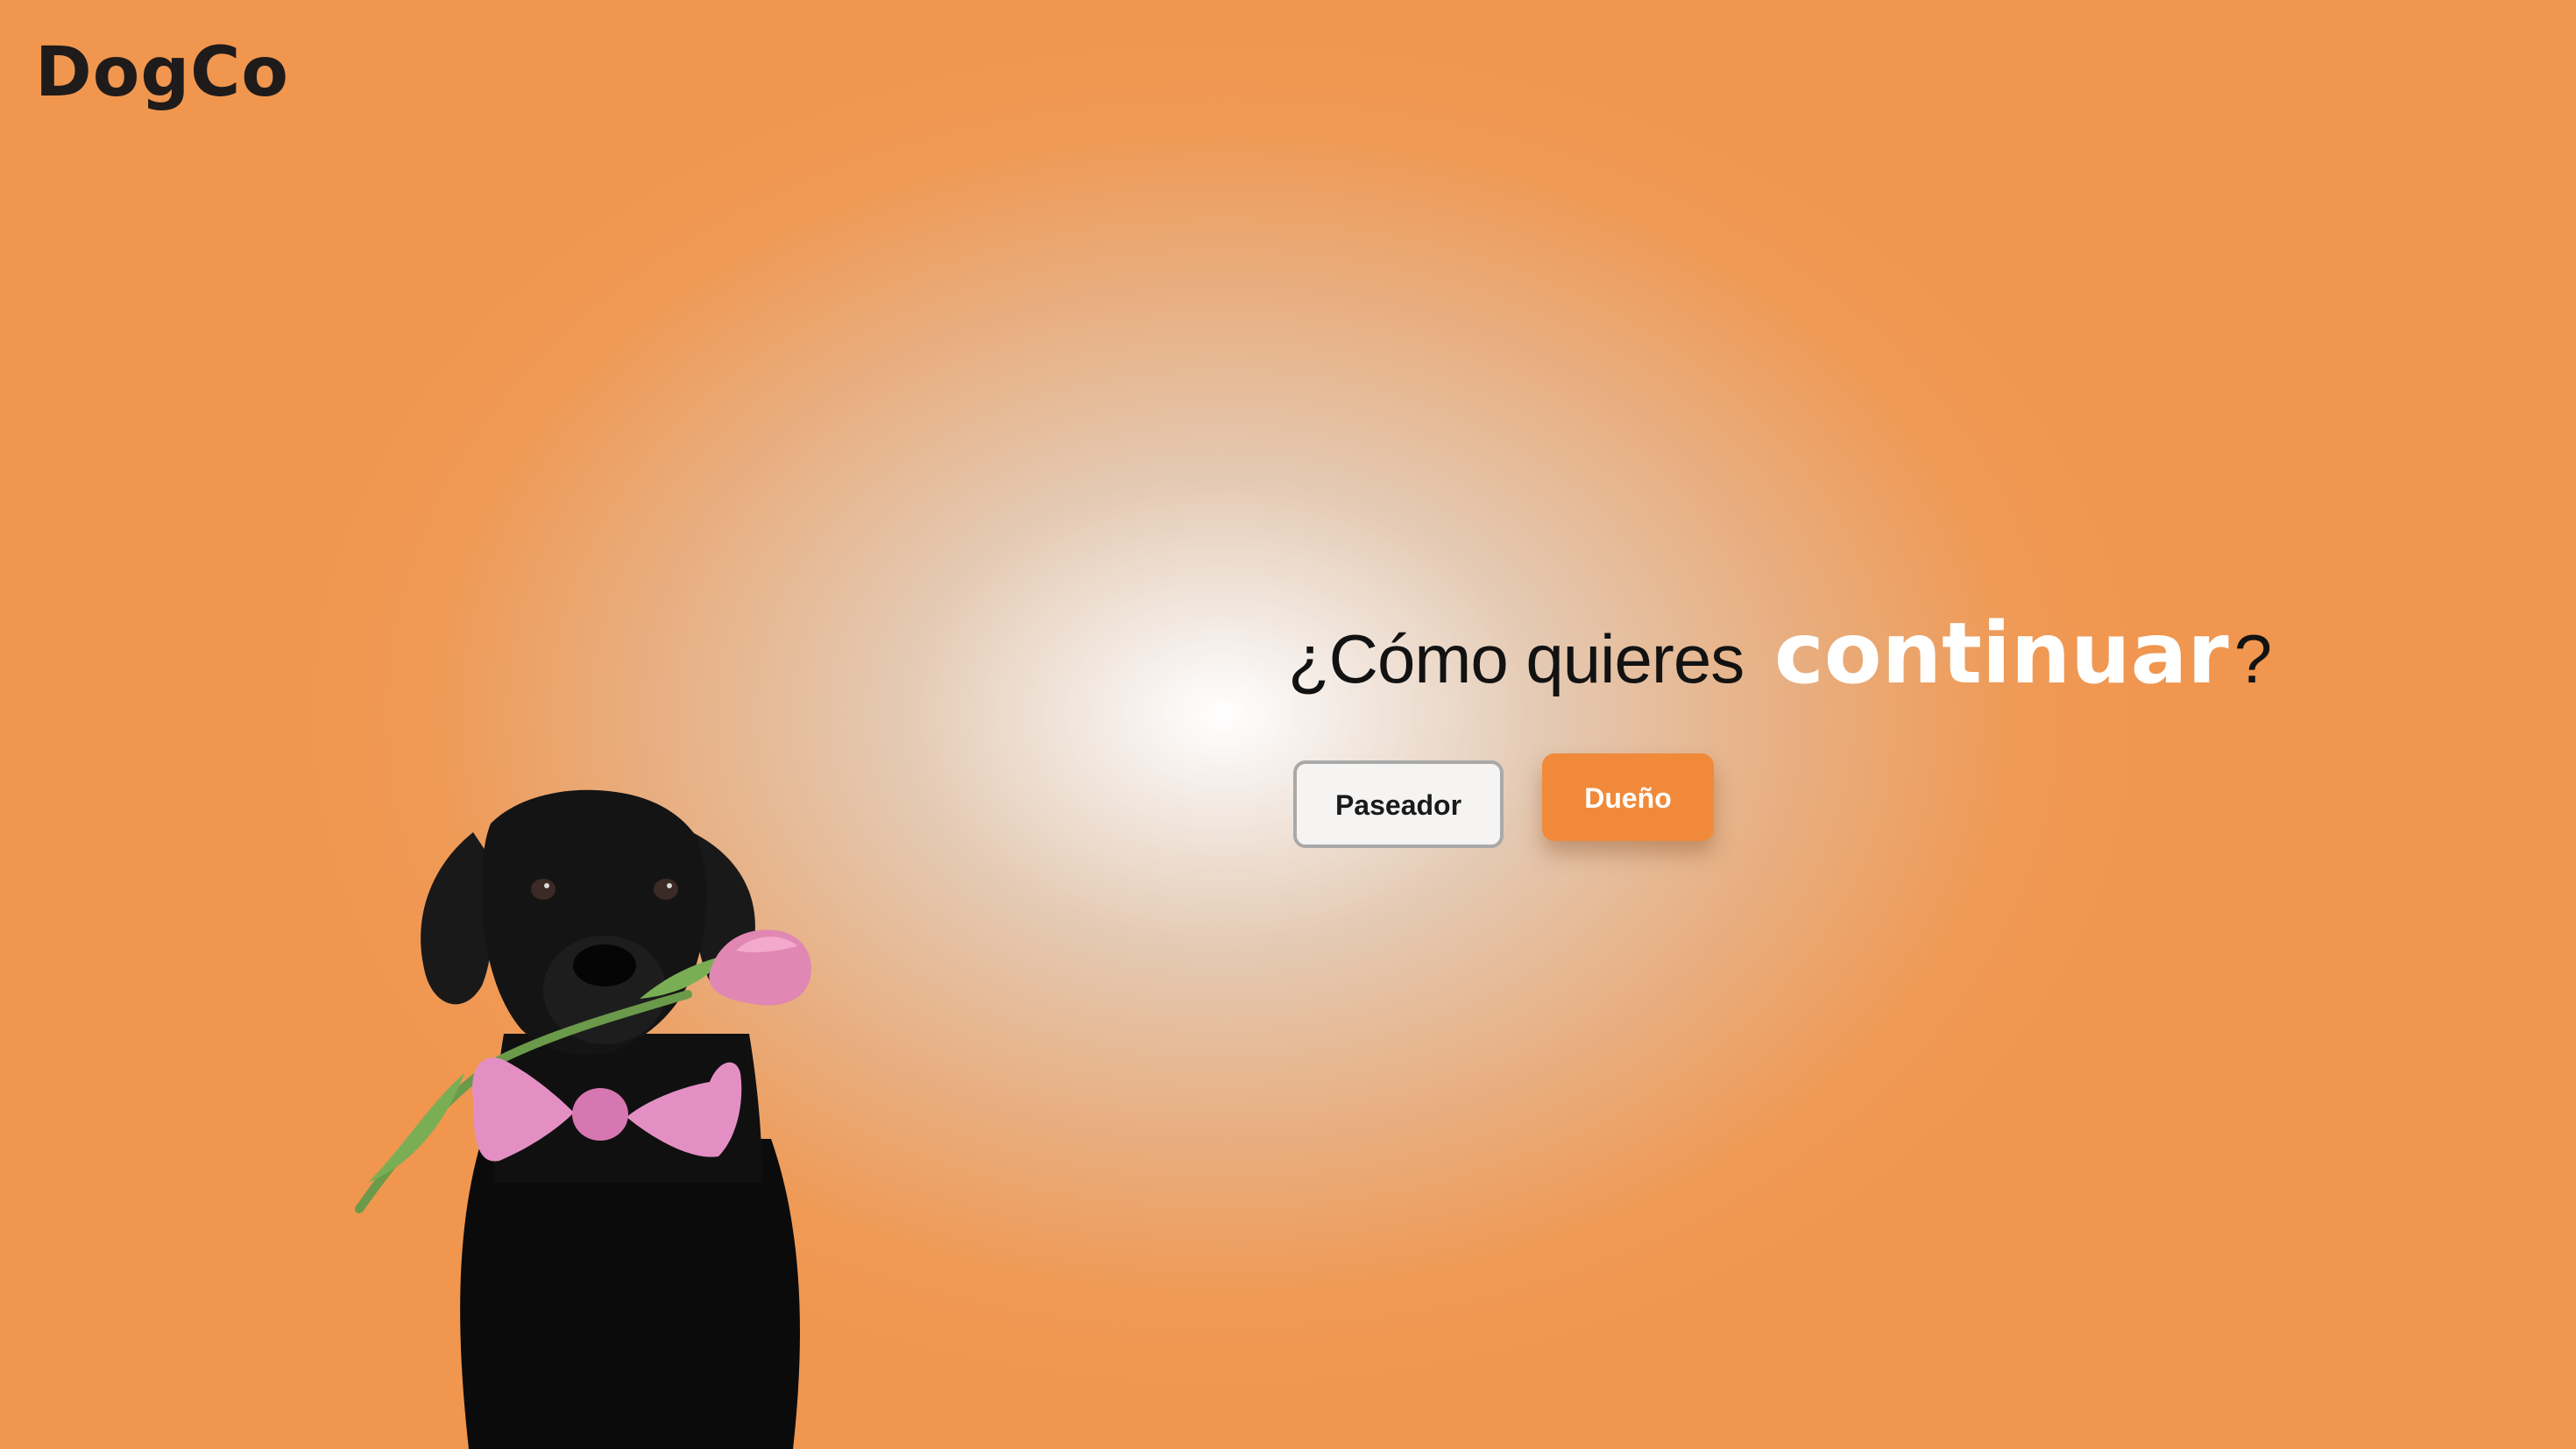  What do you see at coordinates (1398, 804) in the screenshot?
I see `walker-button: Paseador` at bounding box center [1398, 804].